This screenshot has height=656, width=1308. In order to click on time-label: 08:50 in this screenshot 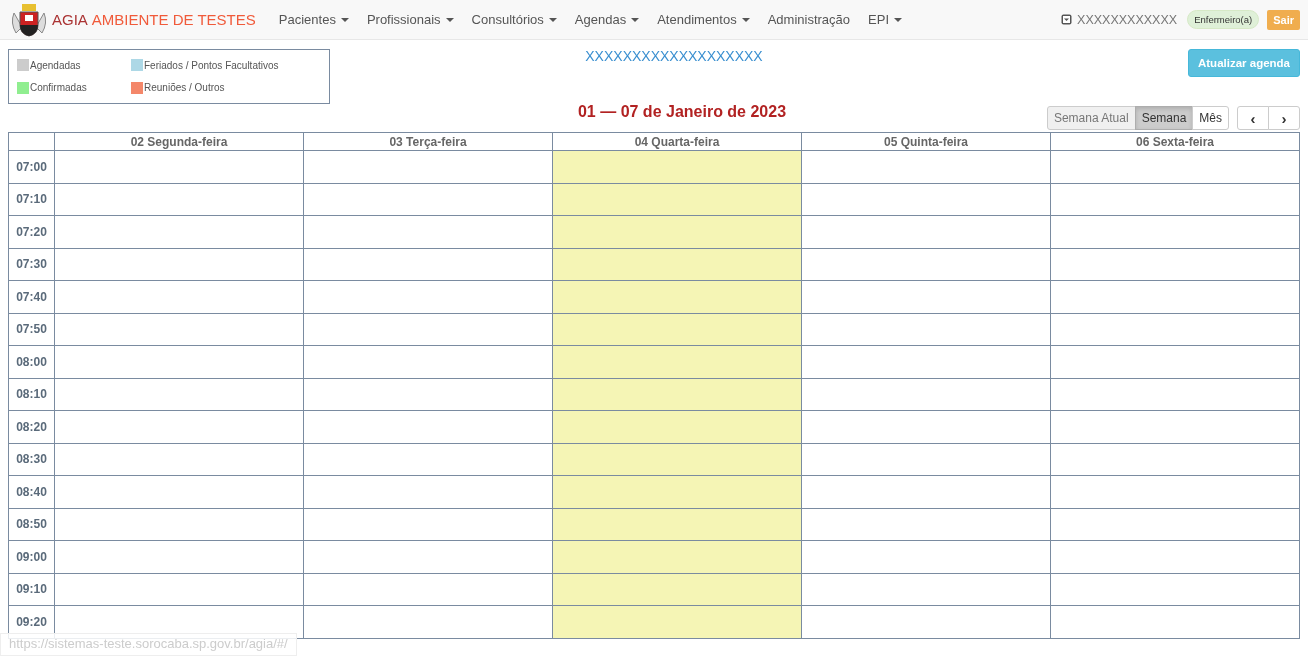, I will do `click(31, 524)`.